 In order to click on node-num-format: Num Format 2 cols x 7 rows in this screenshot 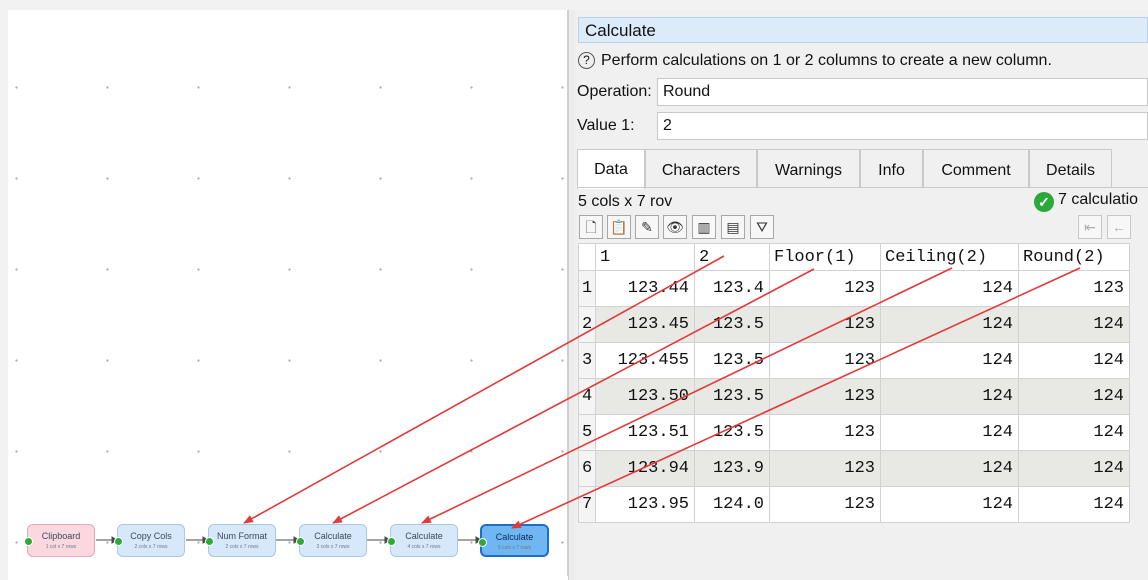, I will do `click(240, 540)`.